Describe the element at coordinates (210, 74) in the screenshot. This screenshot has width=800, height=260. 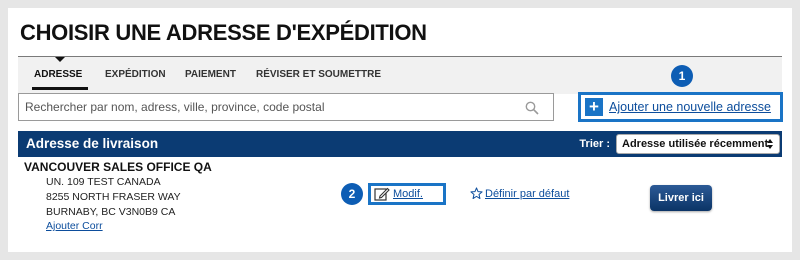
I see `step-payment: PAIEMENT` at that location.